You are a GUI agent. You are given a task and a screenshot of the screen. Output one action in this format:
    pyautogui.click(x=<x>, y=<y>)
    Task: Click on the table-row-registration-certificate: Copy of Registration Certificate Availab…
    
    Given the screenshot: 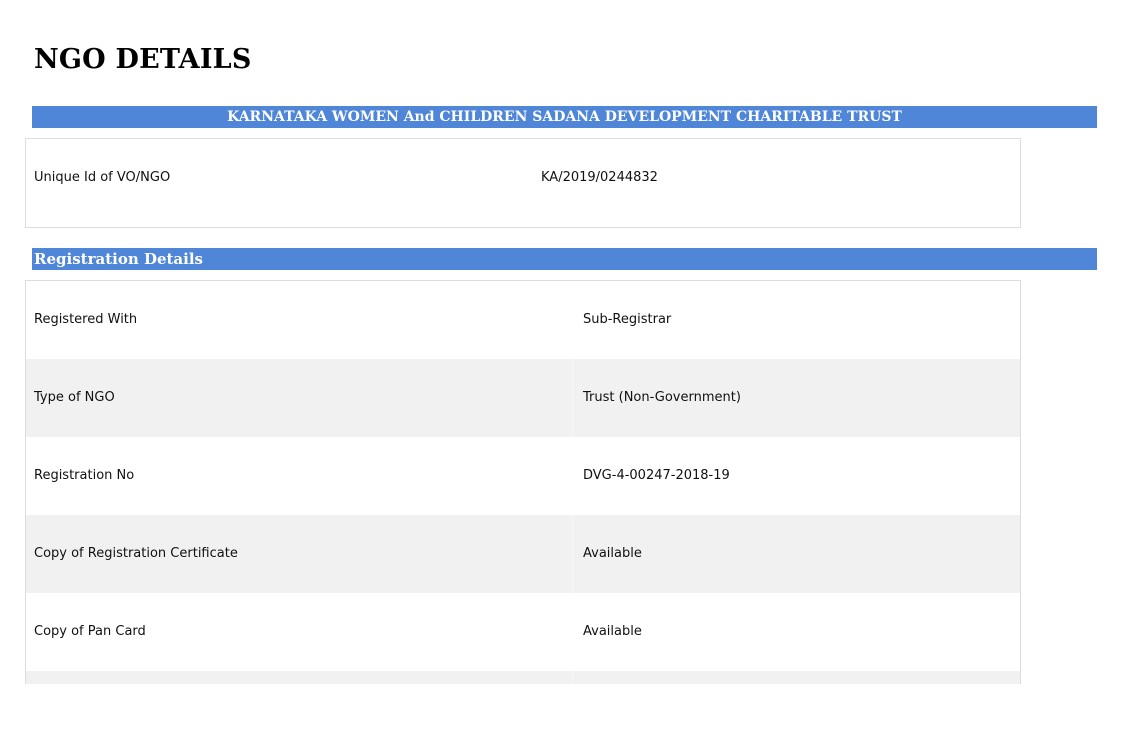 What is the action you would take?
    pyautogui.click(x=523, y=554)
    